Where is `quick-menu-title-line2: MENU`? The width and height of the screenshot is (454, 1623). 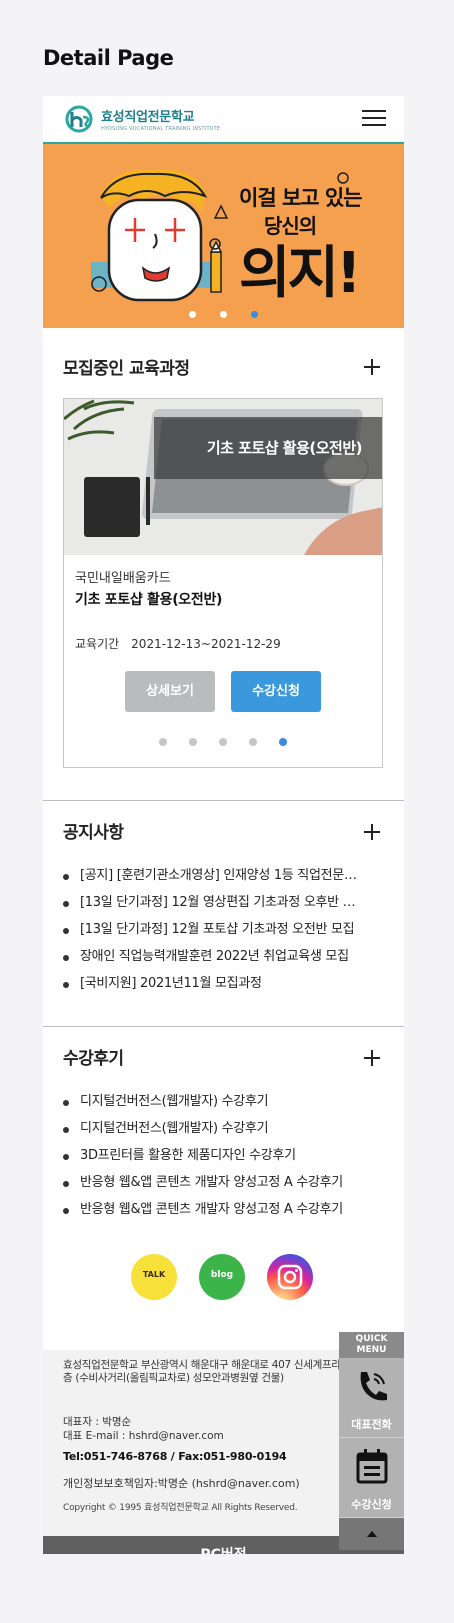
quick-menu-title-line2: MENU is located at coordinates (371, 1350).